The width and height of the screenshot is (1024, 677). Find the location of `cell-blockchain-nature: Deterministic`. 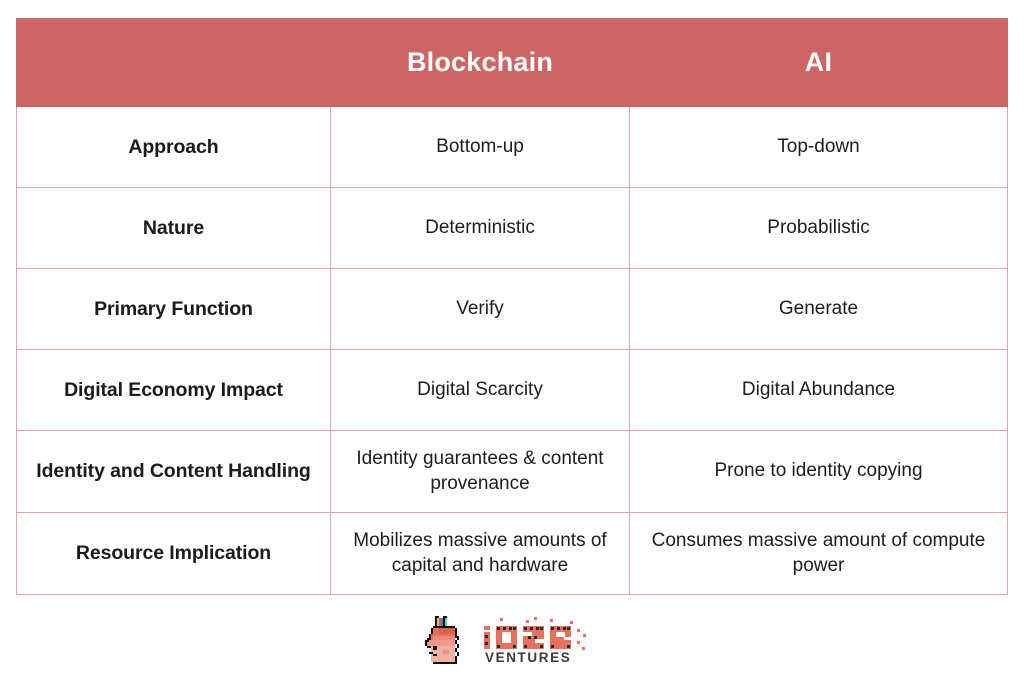

cell-blockchain-nature: Deterministic is located at coordinates (480, 228).